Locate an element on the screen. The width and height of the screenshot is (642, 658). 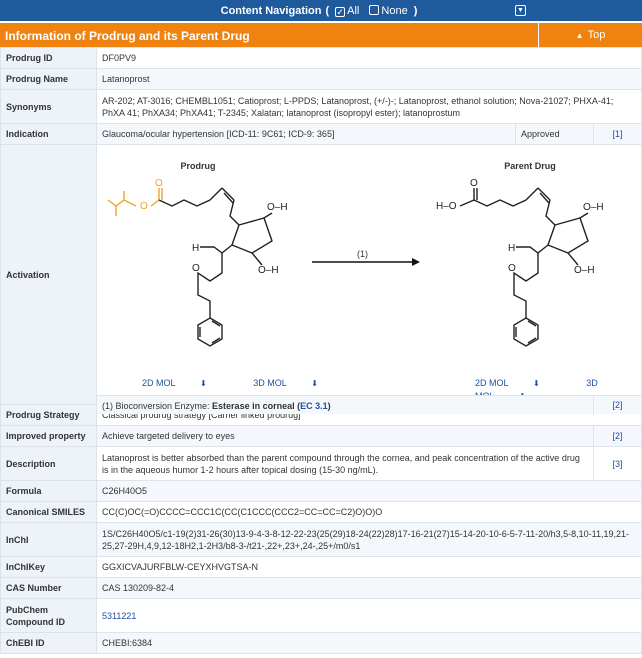
nav-all-label: All is located at coordinates (353, 10).